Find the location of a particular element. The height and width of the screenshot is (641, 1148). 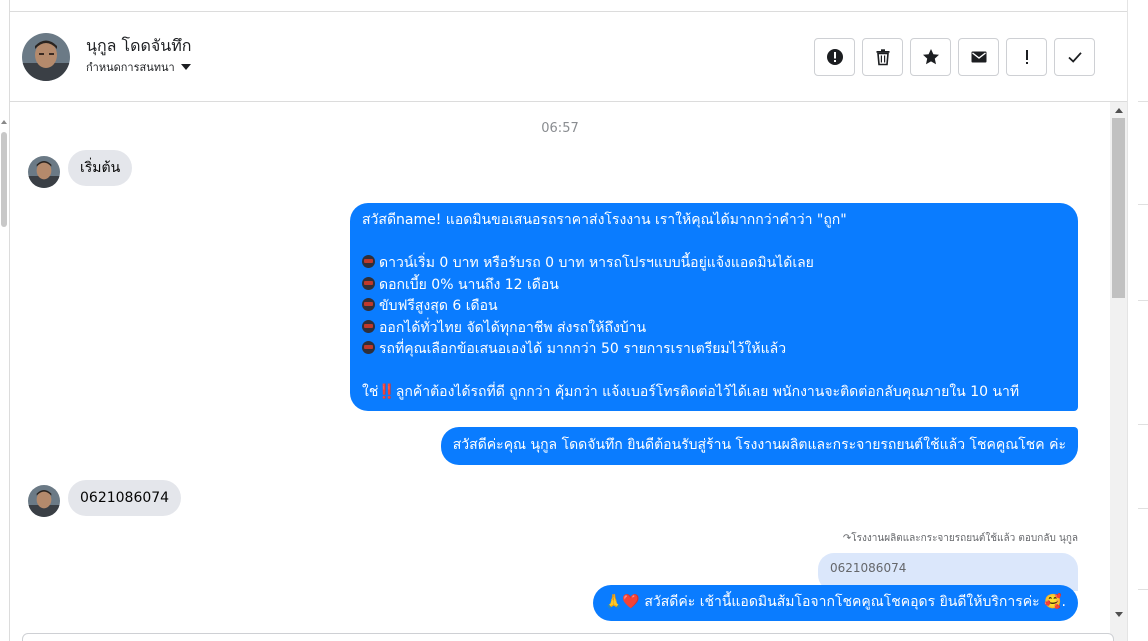

top-border is located at coordinates (568, 6).